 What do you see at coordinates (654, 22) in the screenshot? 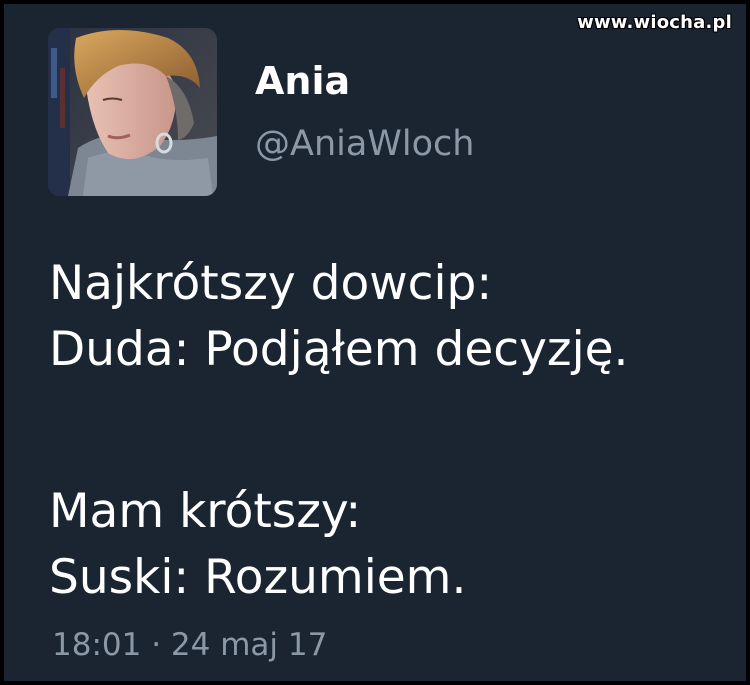
I see `site-watermark: www.wiocha.pl` at bounding box center [654, 22].